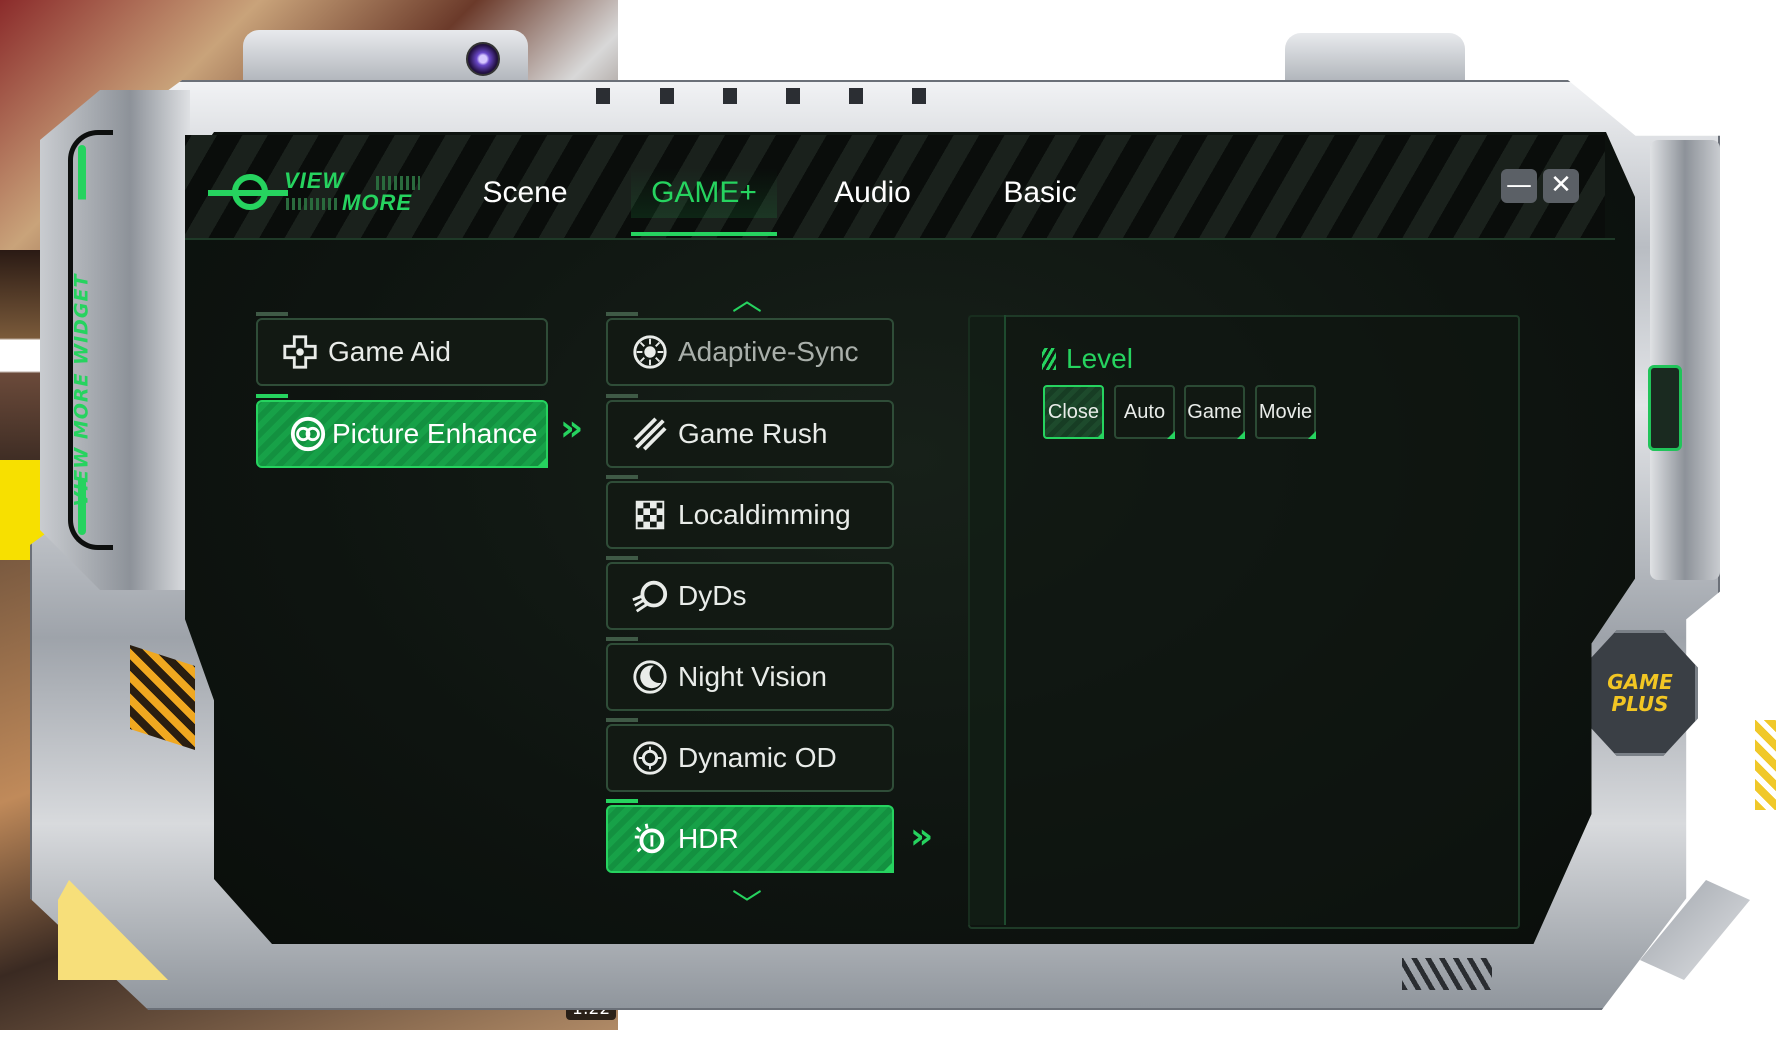 This screenshot has width=1776, height=1056. Describe the element at coordinates (650, 839) in the screenshot. I see `hdr-icon` at that location.